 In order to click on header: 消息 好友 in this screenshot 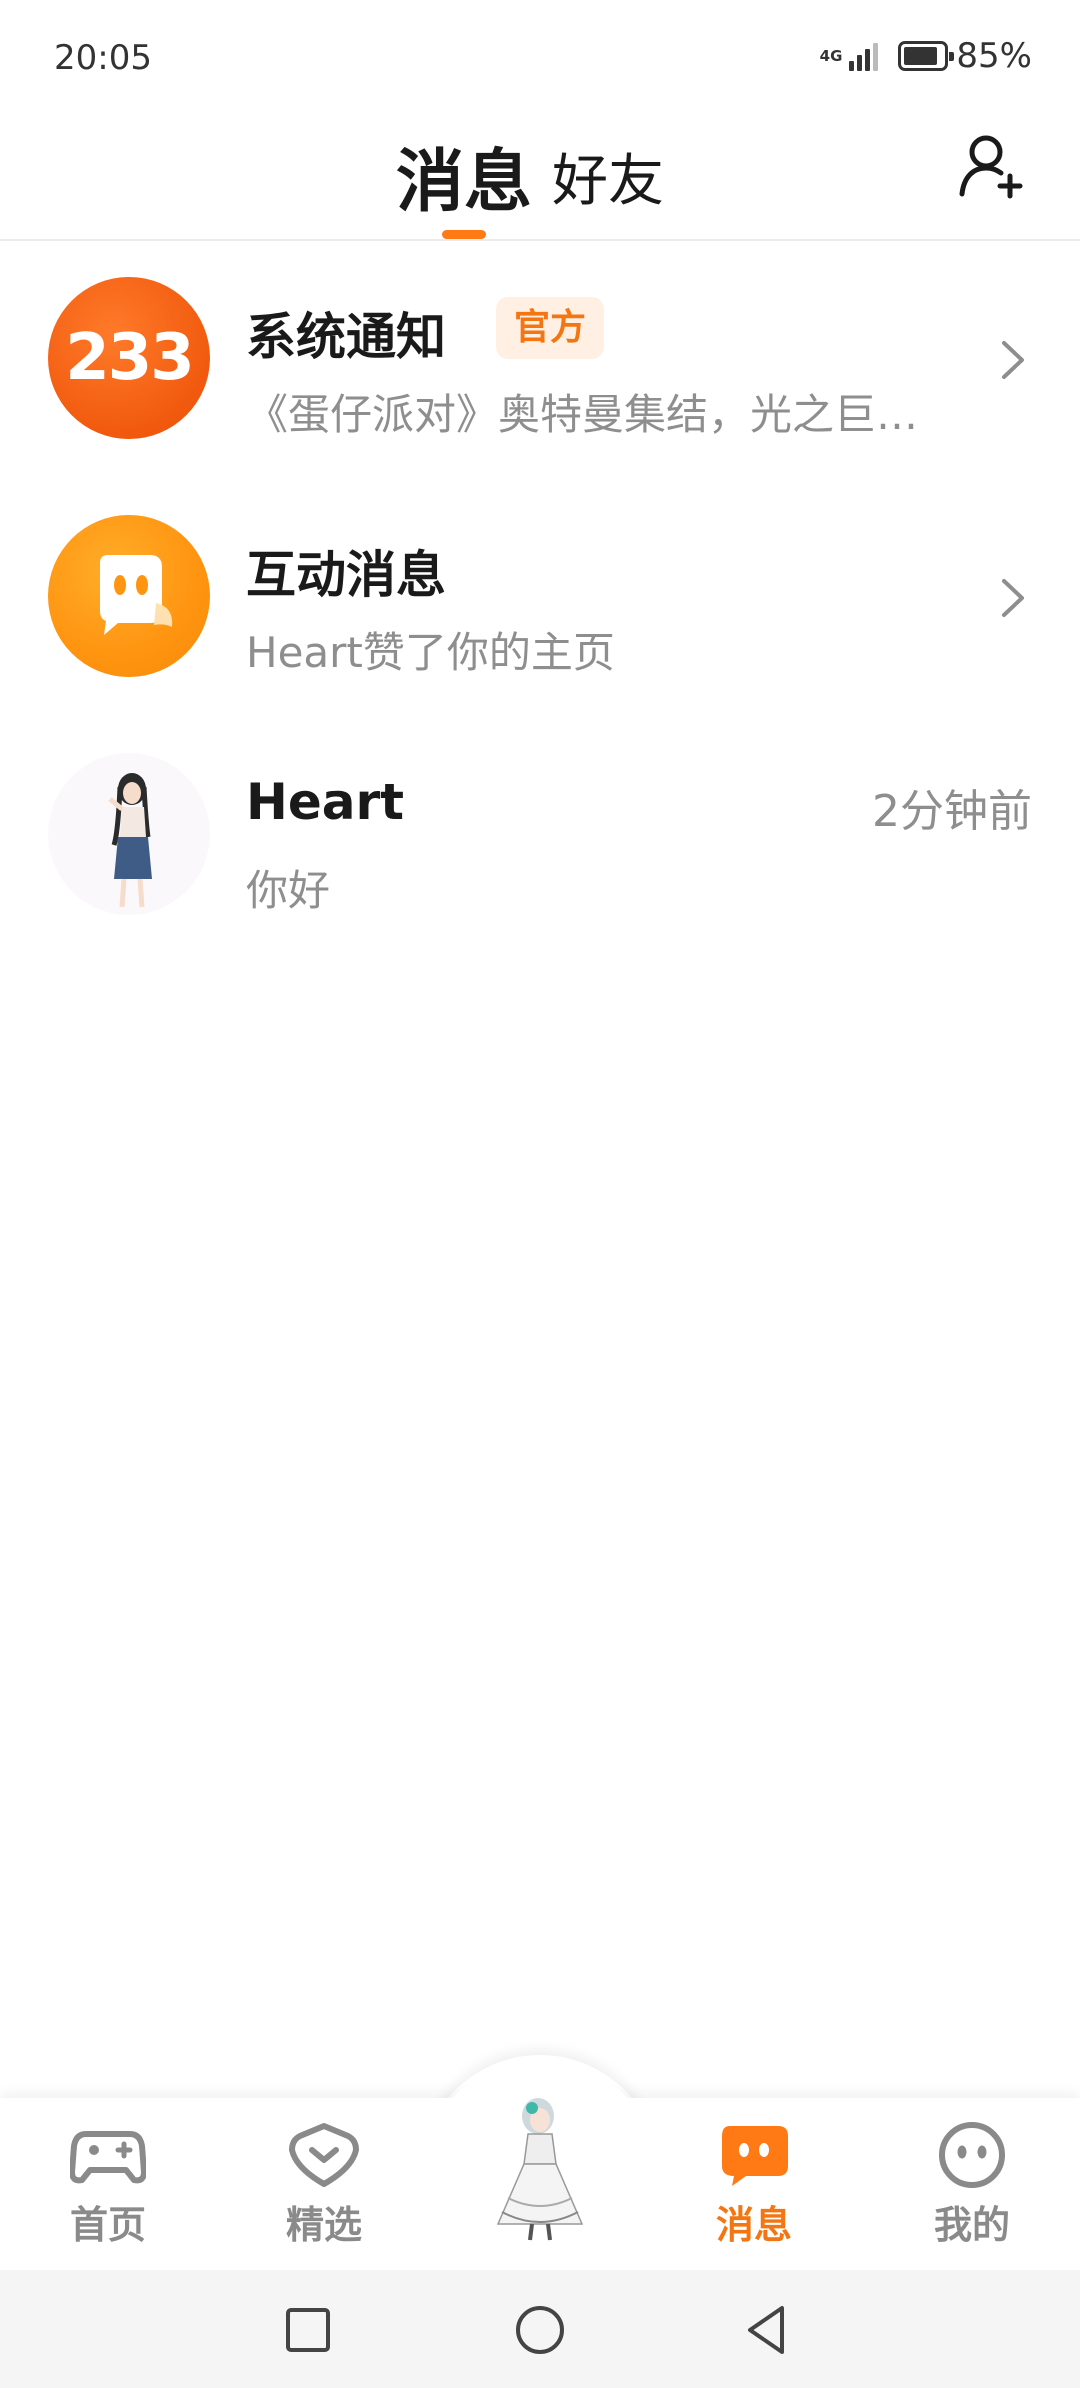, I will do `click(540, 178)`.